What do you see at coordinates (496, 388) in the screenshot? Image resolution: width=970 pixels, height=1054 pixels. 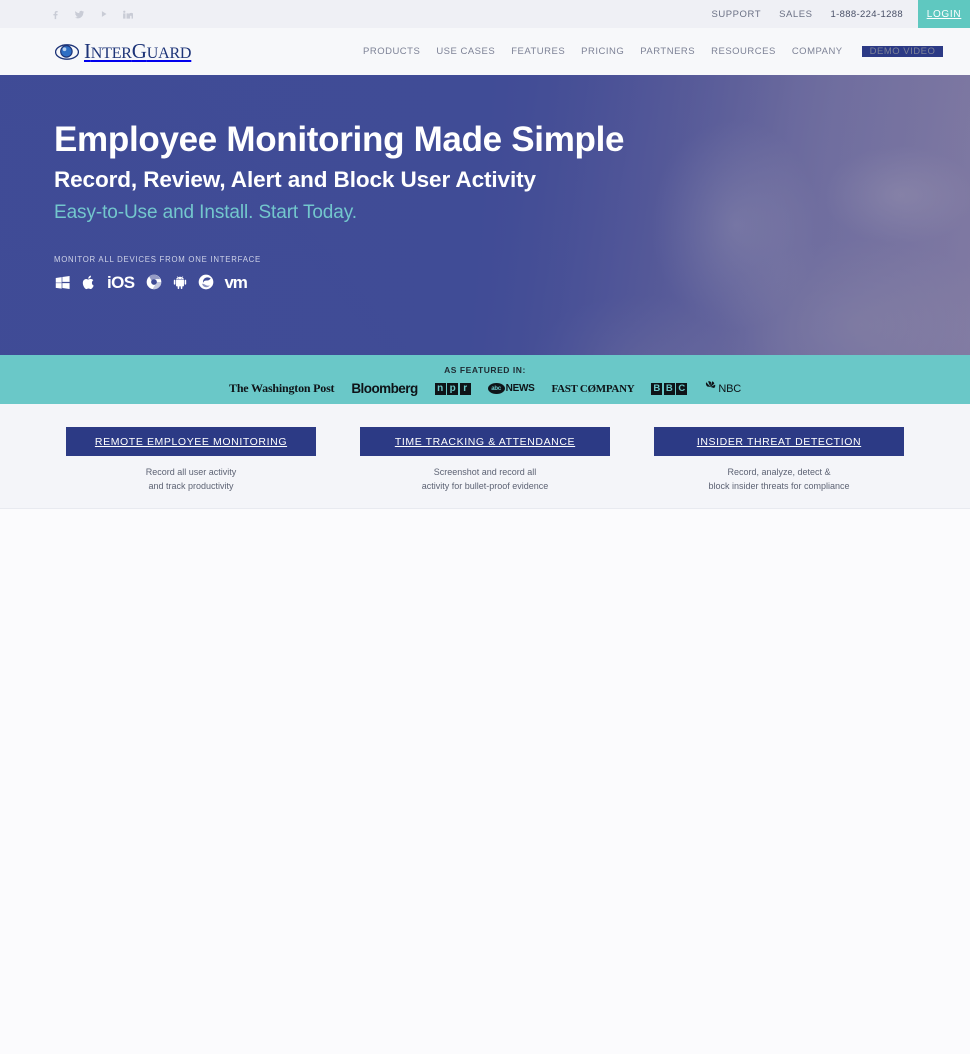 I see `abc-oval: abc` at bounding box center [496, 388].